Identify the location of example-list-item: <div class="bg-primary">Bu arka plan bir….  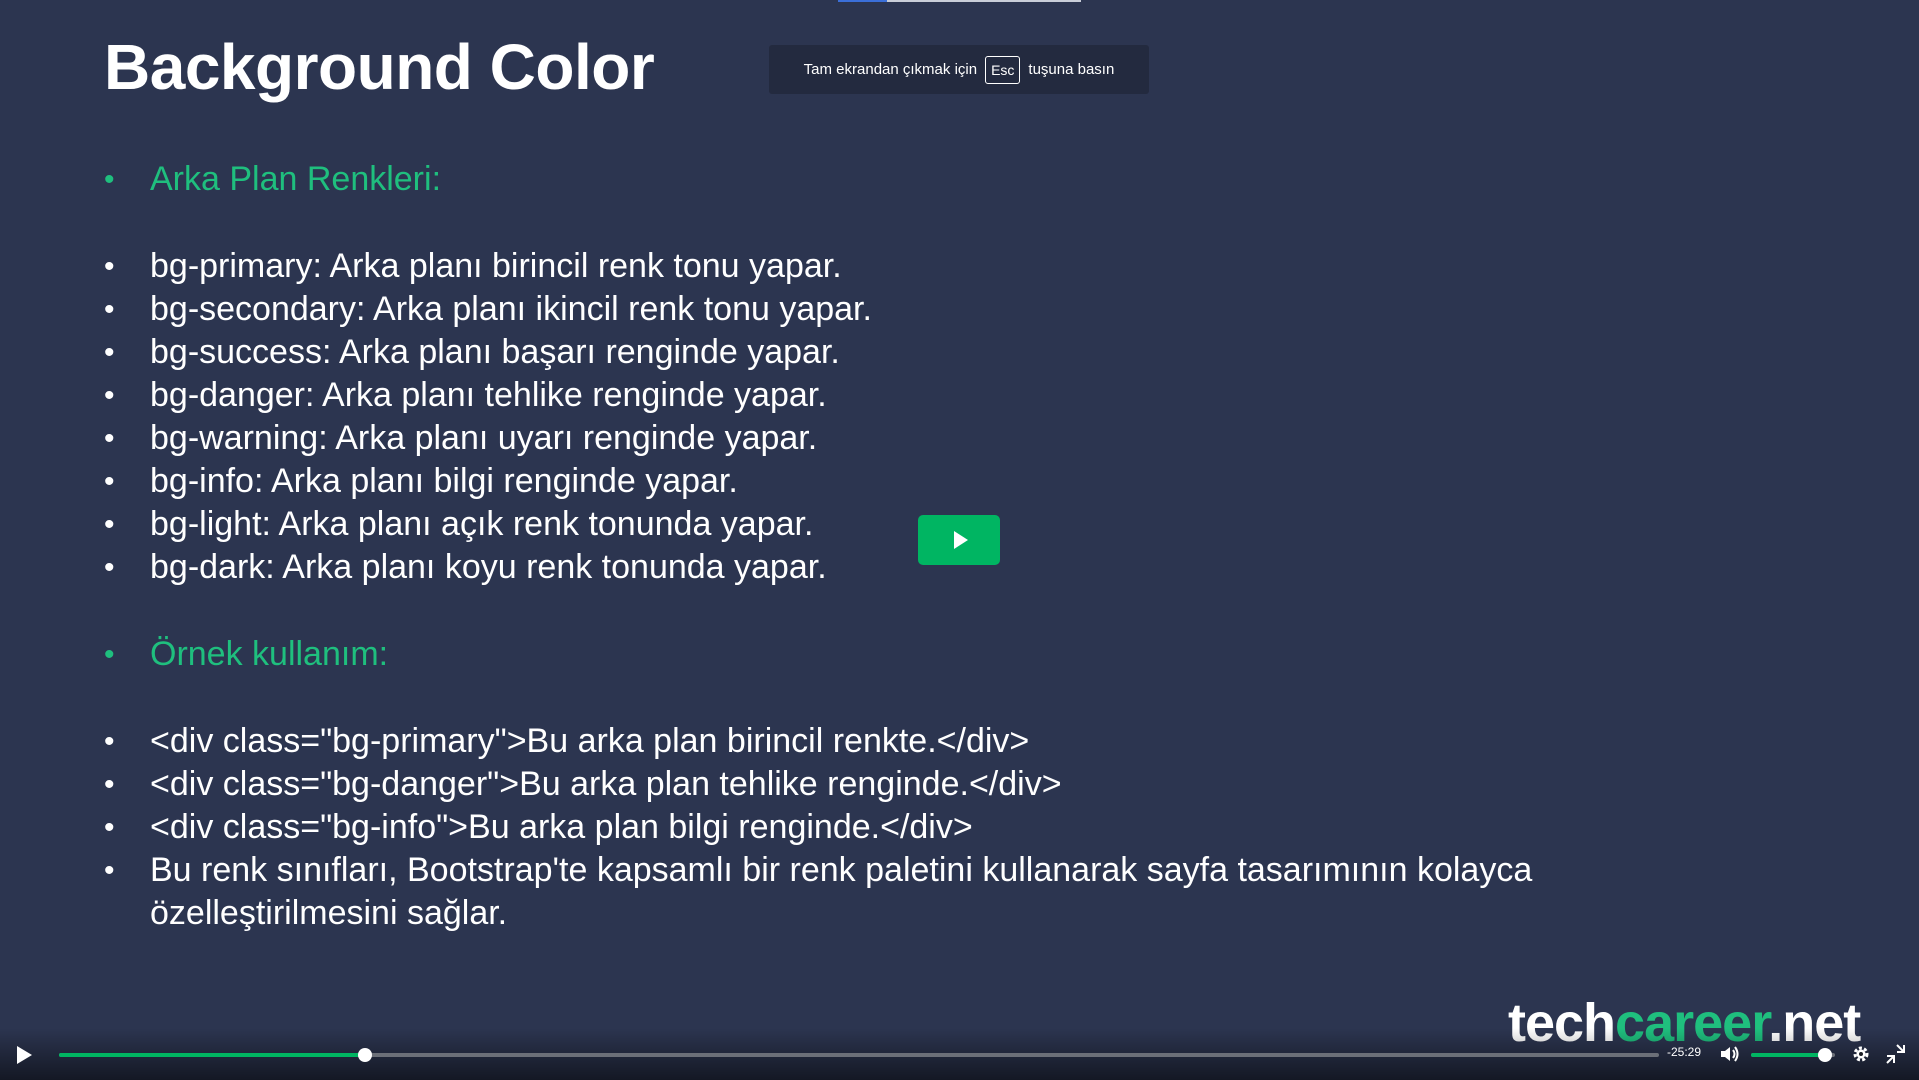
(884, 741).